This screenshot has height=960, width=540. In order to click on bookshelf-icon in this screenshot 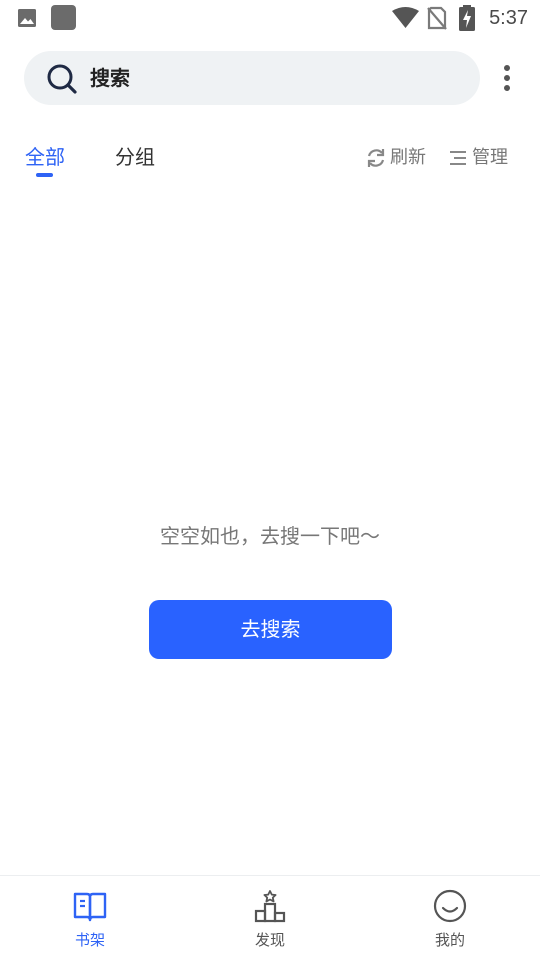, I will do `click(90, 906)`.